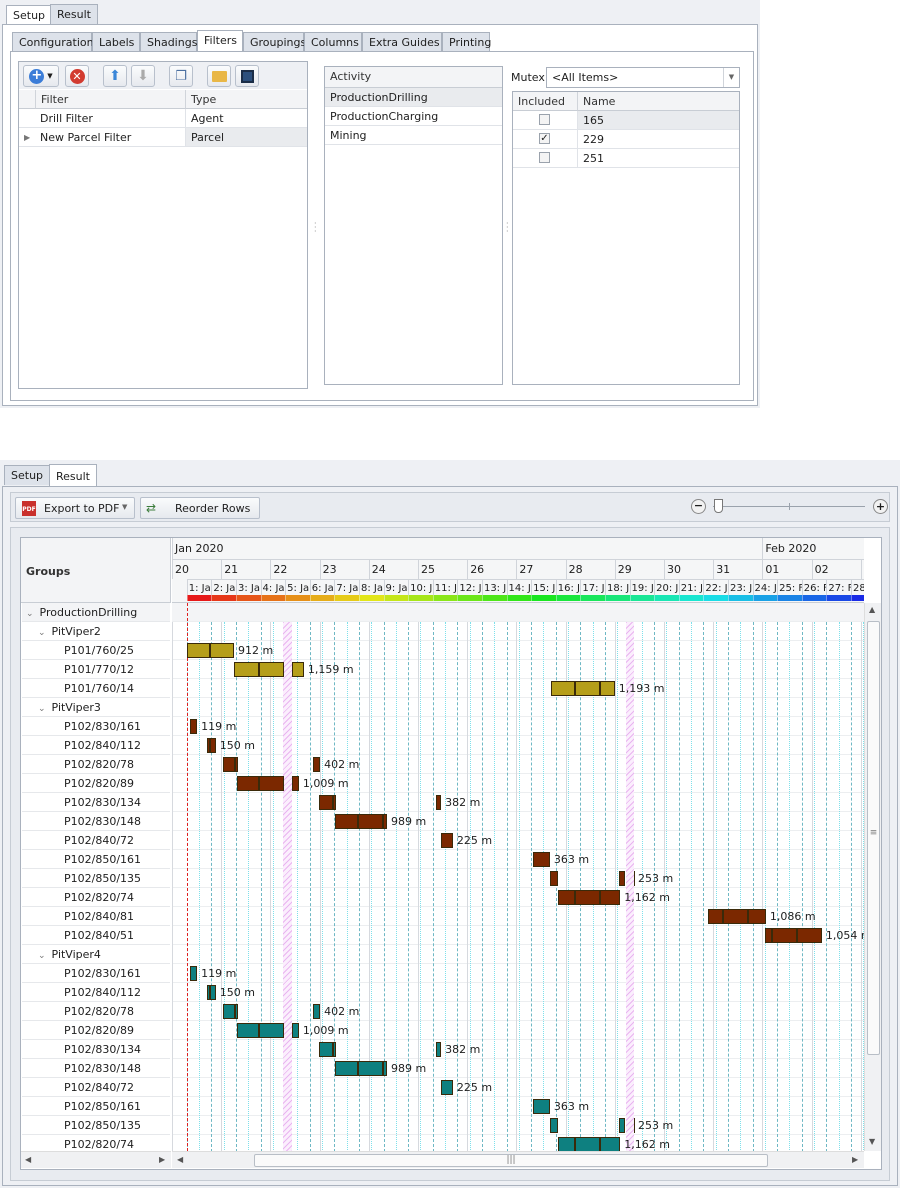  I want to click on tab-filters: Filters, so click(220, 41).